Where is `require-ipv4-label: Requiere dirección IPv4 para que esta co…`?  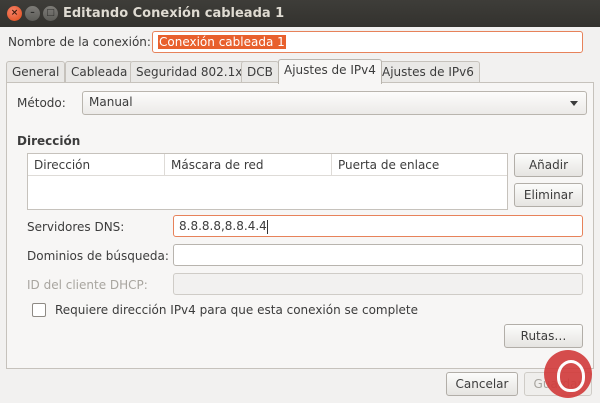
require-ipv4-label: Requiere dirección IPv4 para que esta co… is located at coordinates (236, 310).